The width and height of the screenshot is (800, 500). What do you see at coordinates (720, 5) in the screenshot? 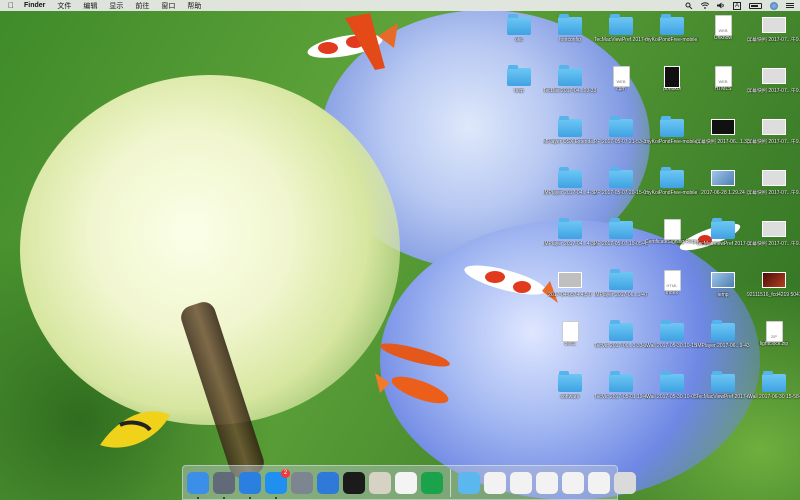
I see `volume-icon` at bounding box center [720, 5].